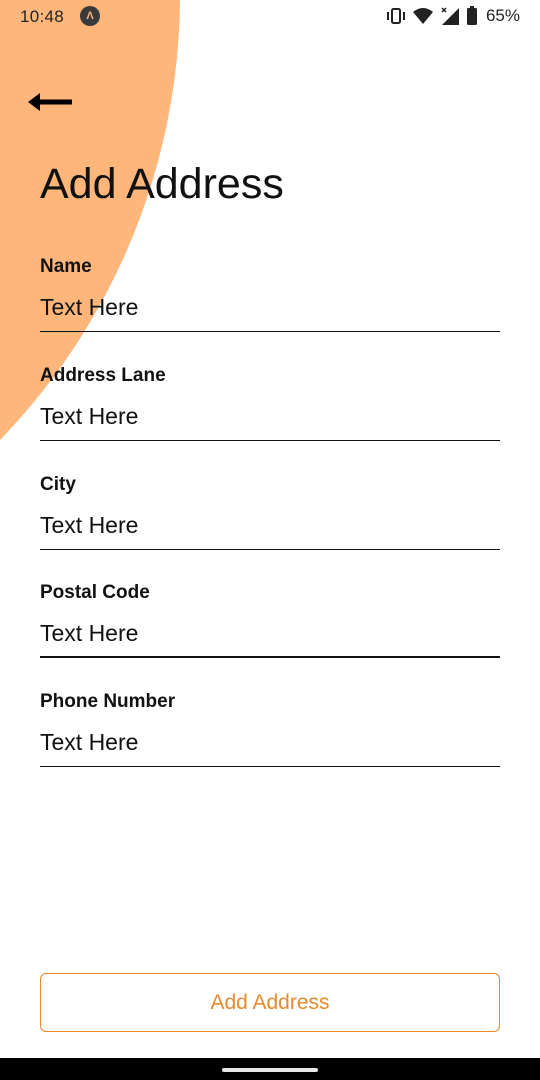 The image size is (540, 1080). I want to click on status-bar: 10:48 Λ 65%, so click(270, 17).